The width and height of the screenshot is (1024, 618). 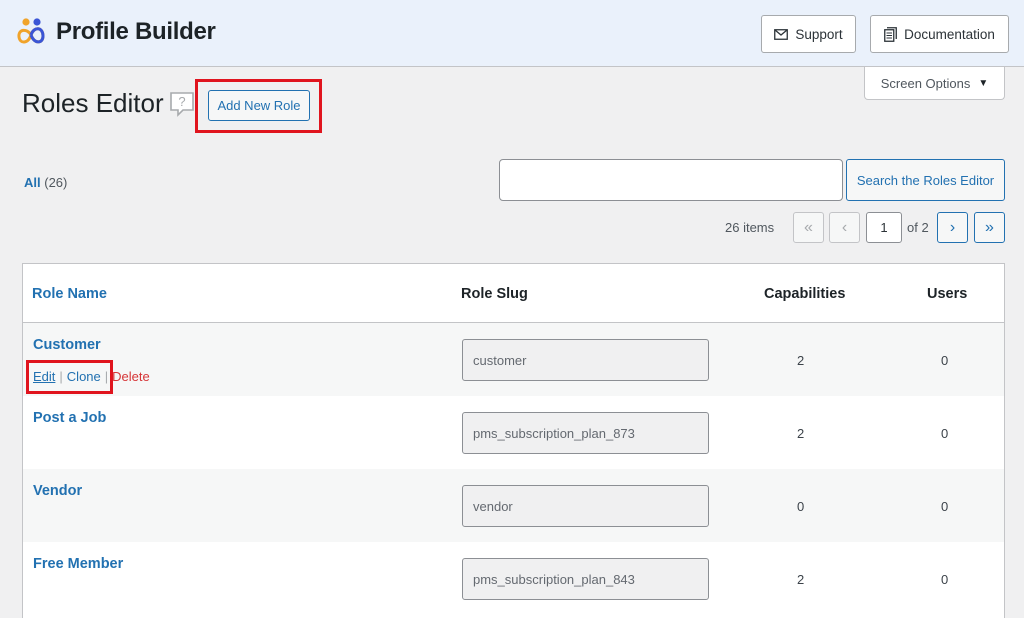 What do you see at coordinates (805, 294) in the screenshot?
I see `column-header-capabilities: Capabilities` at bounding box center [805, 294].